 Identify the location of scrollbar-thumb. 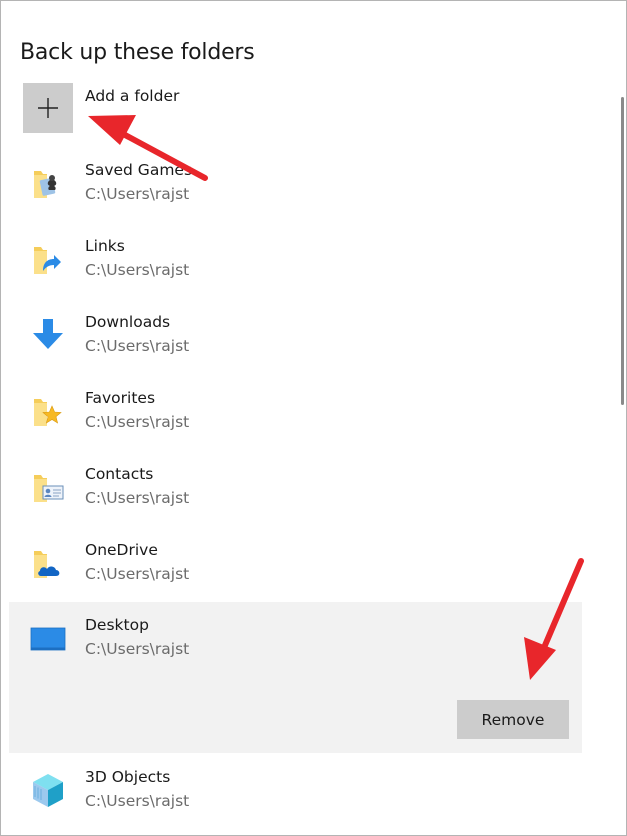
(622, 251).